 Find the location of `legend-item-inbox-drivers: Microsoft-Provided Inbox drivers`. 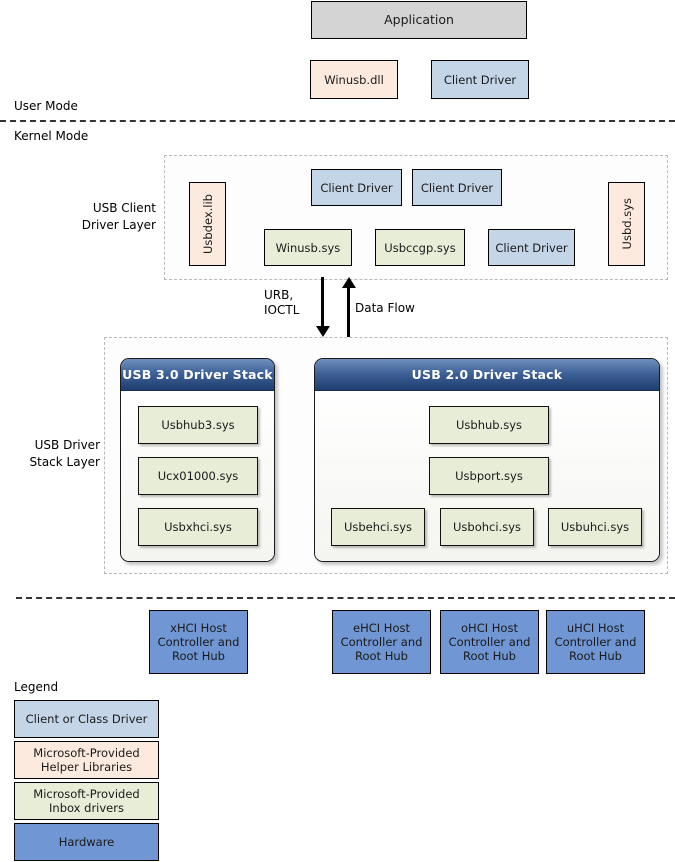

legend-item-inbox-drivers: Microsoft-Provided Inbox drivers is located at coordinates (86, 801).